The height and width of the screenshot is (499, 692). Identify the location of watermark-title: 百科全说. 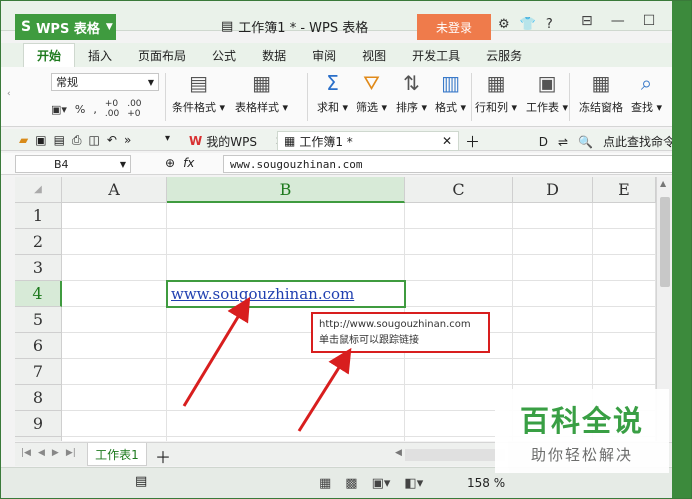
(581, 420).